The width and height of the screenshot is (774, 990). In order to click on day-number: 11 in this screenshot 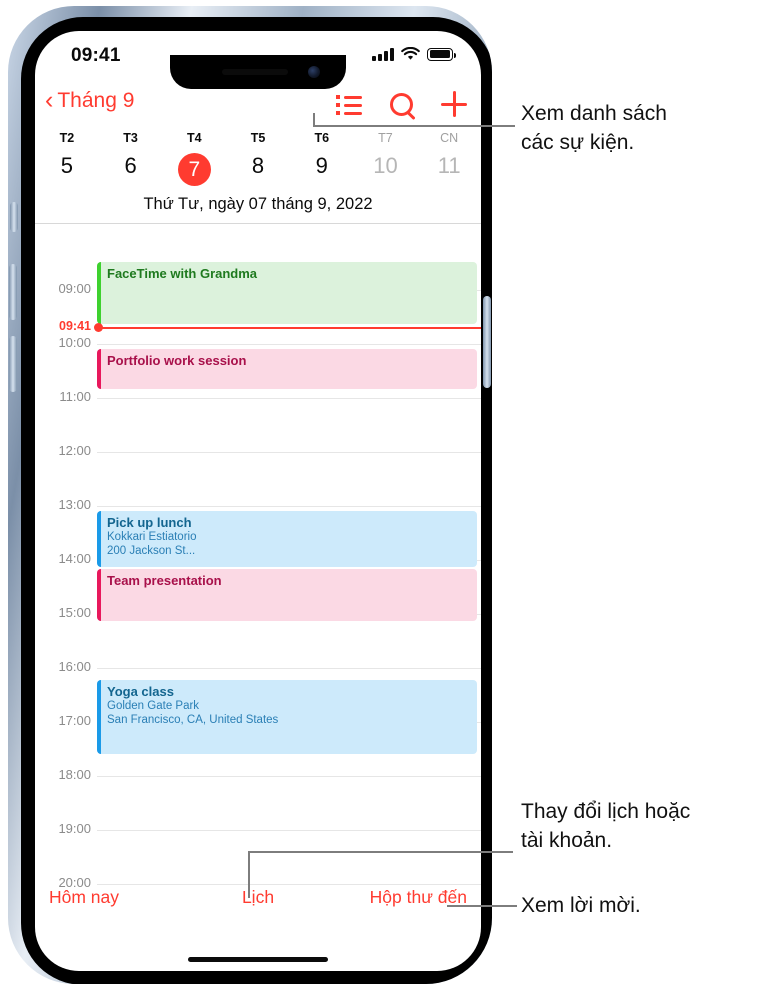, I will do `click(449, 165)`.